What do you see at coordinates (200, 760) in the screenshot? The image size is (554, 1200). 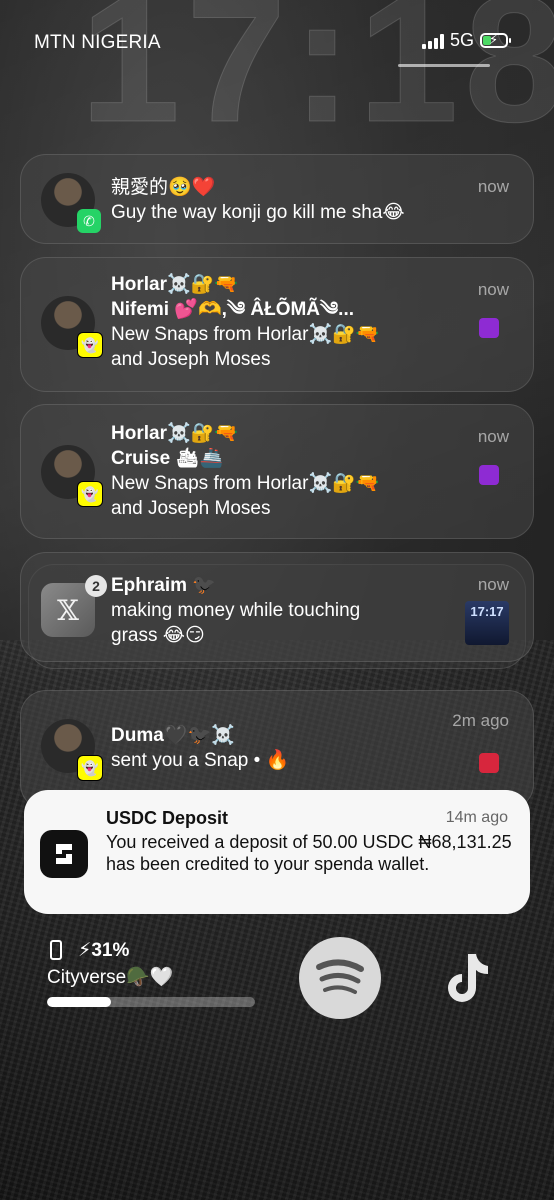 I see `notification-message: sent you a Snap • 🔥` at bounding box center [200, 760].